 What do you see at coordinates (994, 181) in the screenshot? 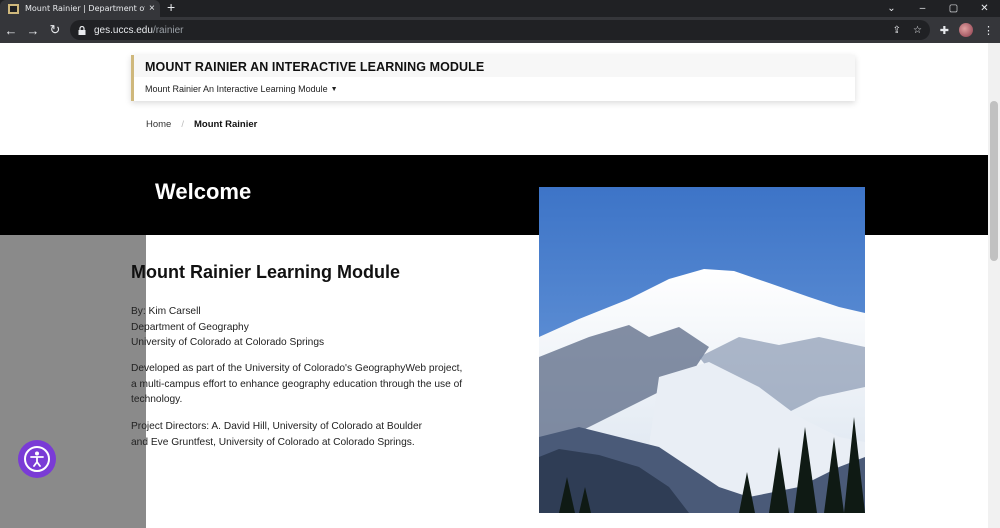
I see `scrollbar-thumb` at bounding box center [994, 181].